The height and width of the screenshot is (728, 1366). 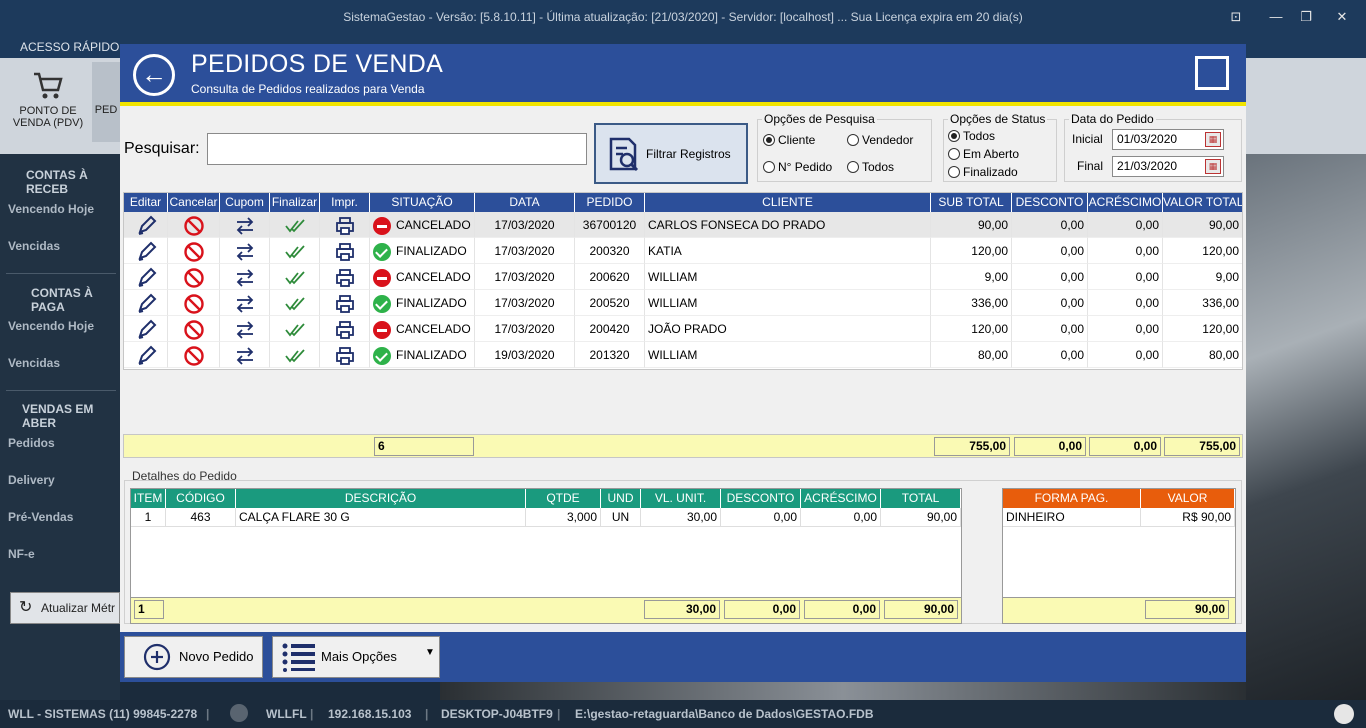 What do you see at coordinates (563, 498) in the screenshot?
I see `details-col-qty-header: QTDE` at bounding box center [563, 498].